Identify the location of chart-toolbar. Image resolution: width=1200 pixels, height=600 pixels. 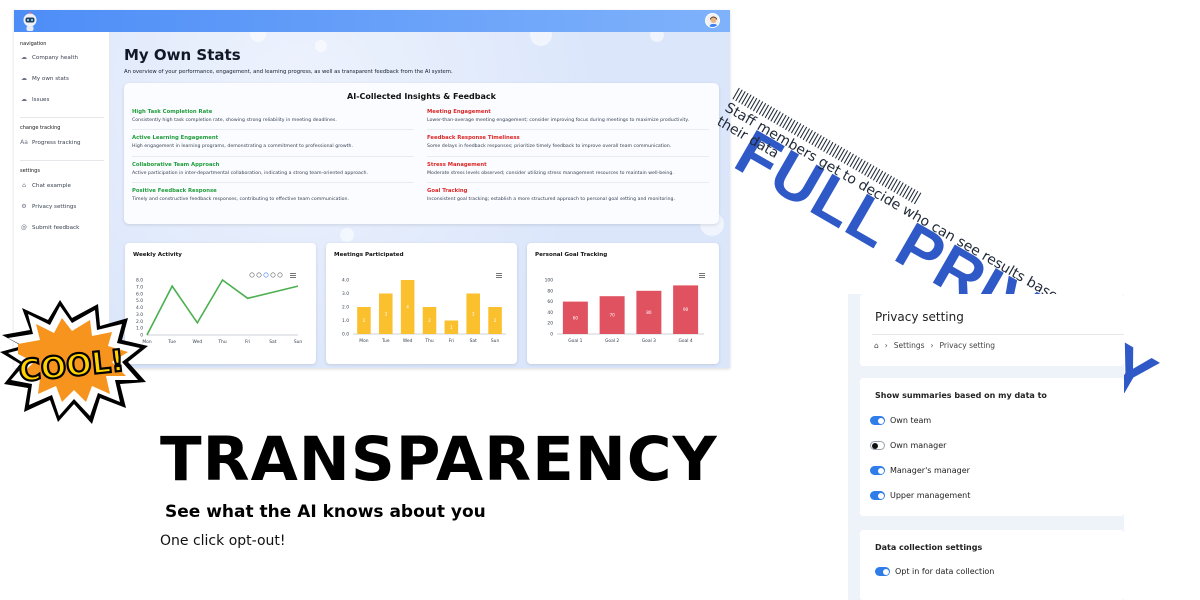
(266, 275).